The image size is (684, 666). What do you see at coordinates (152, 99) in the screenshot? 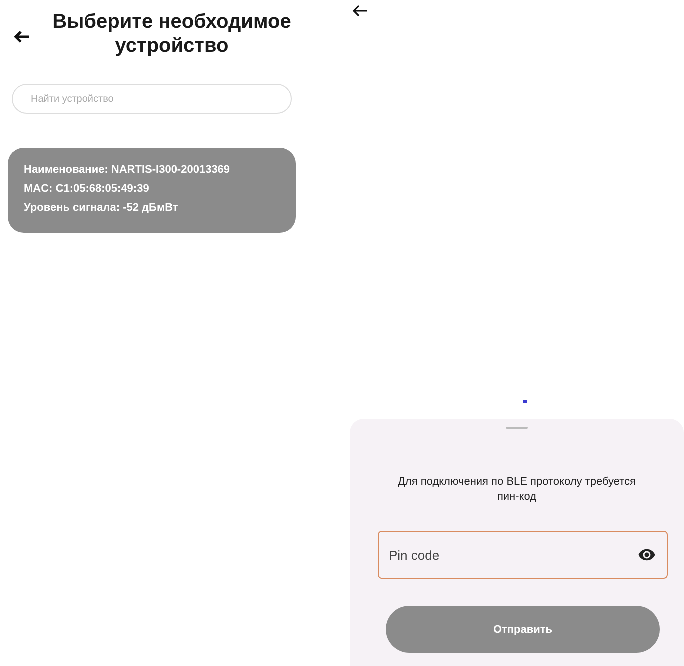
I see `search-field: Найти устройство` at bounding box center [152, 99].